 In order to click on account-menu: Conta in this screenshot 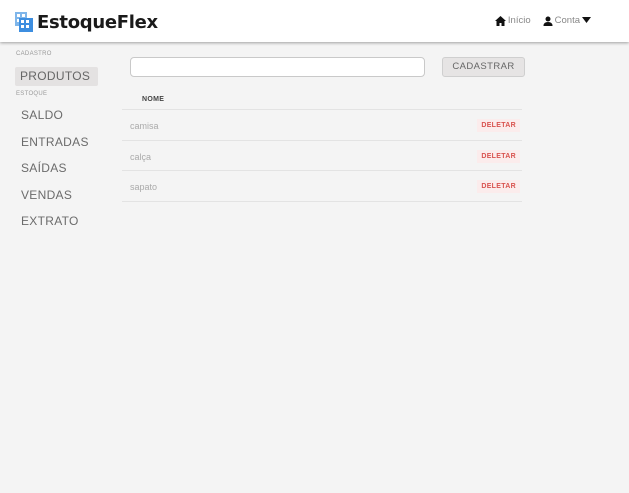, I will do `click(568, 20)`.